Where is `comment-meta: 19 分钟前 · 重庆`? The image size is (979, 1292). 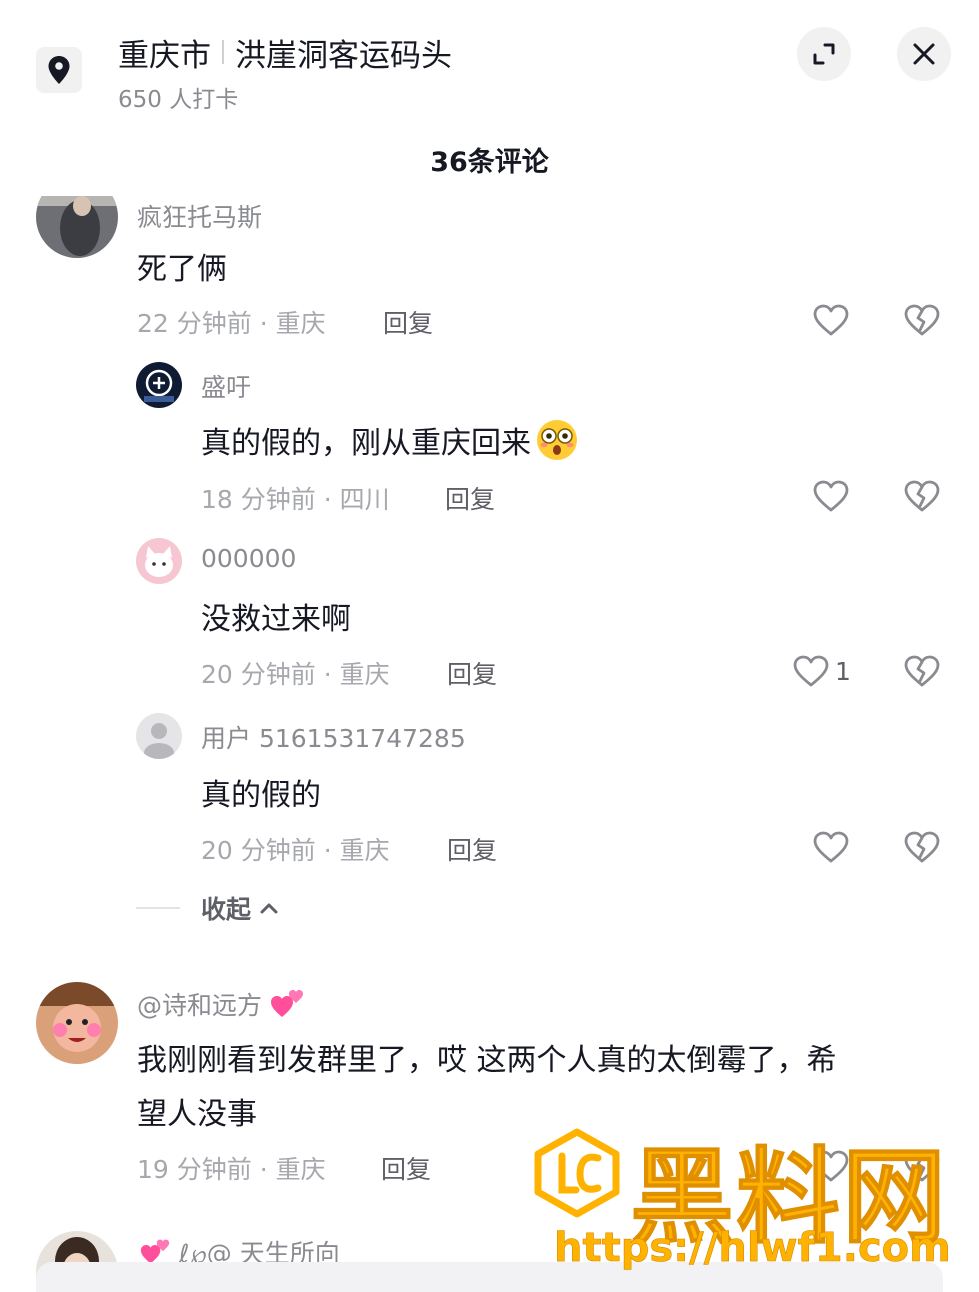
comment-meta: 19 分钟前 · 重庆 is located at coordinates (231, 1169).